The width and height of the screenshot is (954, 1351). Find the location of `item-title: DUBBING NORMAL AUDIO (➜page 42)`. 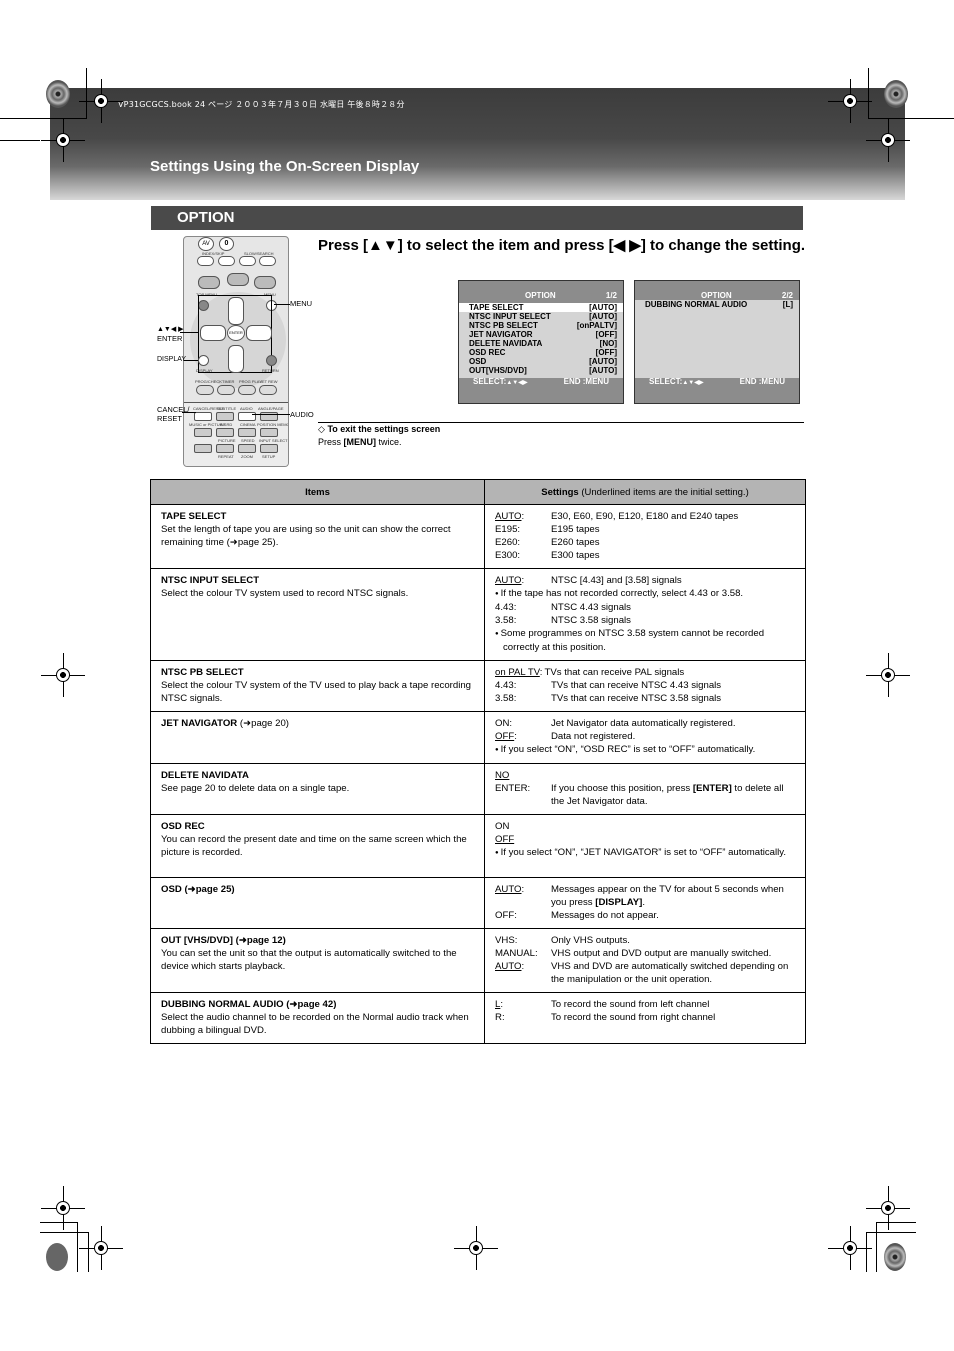

item-title: DUBBING NORMAL AUDIO (➜page 42) is located at coordinates (317, 1004).